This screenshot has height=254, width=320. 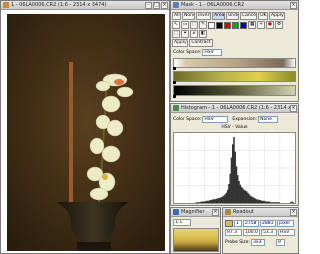 What do you see at coordinates (234, 5) in the screenshot?
I see `mask-window-titlebar: Mask - 1 - 06LA0006.CR2 ×` at bounding box center [234, 5].